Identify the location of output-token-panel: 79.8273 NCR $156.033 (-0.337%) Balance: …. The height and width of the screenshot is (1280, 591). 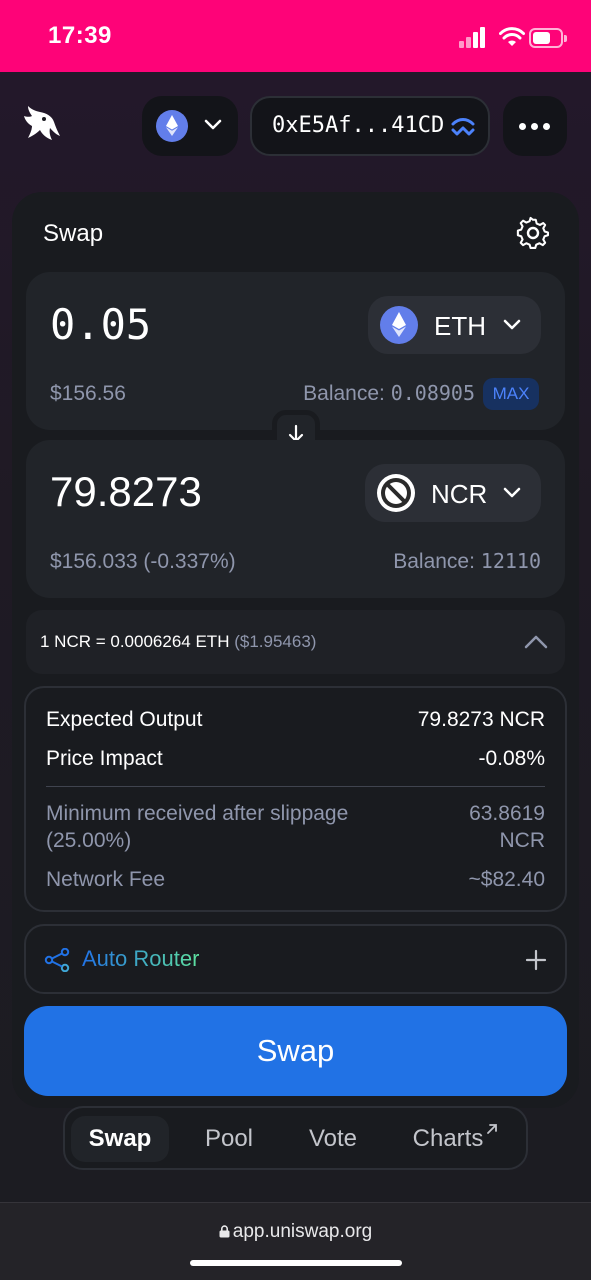
(295, 519).